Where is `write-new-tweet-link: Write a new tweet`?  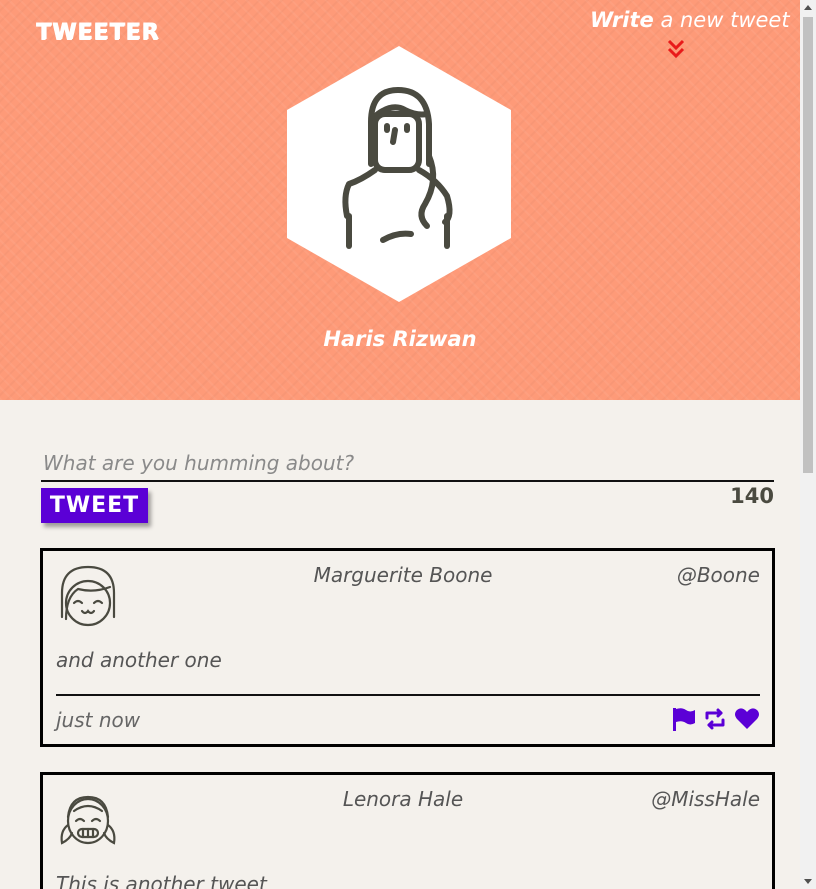
write-new-tweet-link: Write a new tweet is located at coordinates (690, 20).